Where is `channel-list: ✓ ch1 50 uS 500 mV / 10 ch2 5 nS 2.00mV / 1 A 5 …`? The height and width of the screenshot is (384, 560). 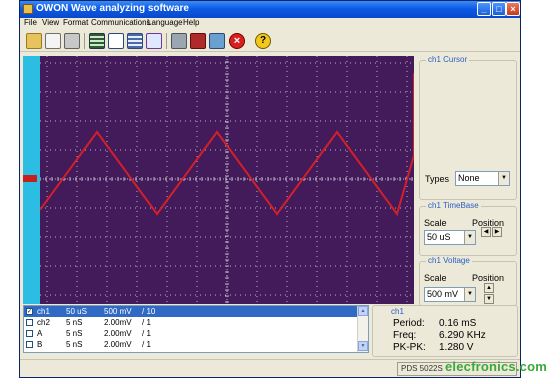 channel-list: ✓ ch1 50 uS 500 mV / 10 ch2 5 nS 2.00mV / 1 A 5 … is located at coordinates (196, 329).